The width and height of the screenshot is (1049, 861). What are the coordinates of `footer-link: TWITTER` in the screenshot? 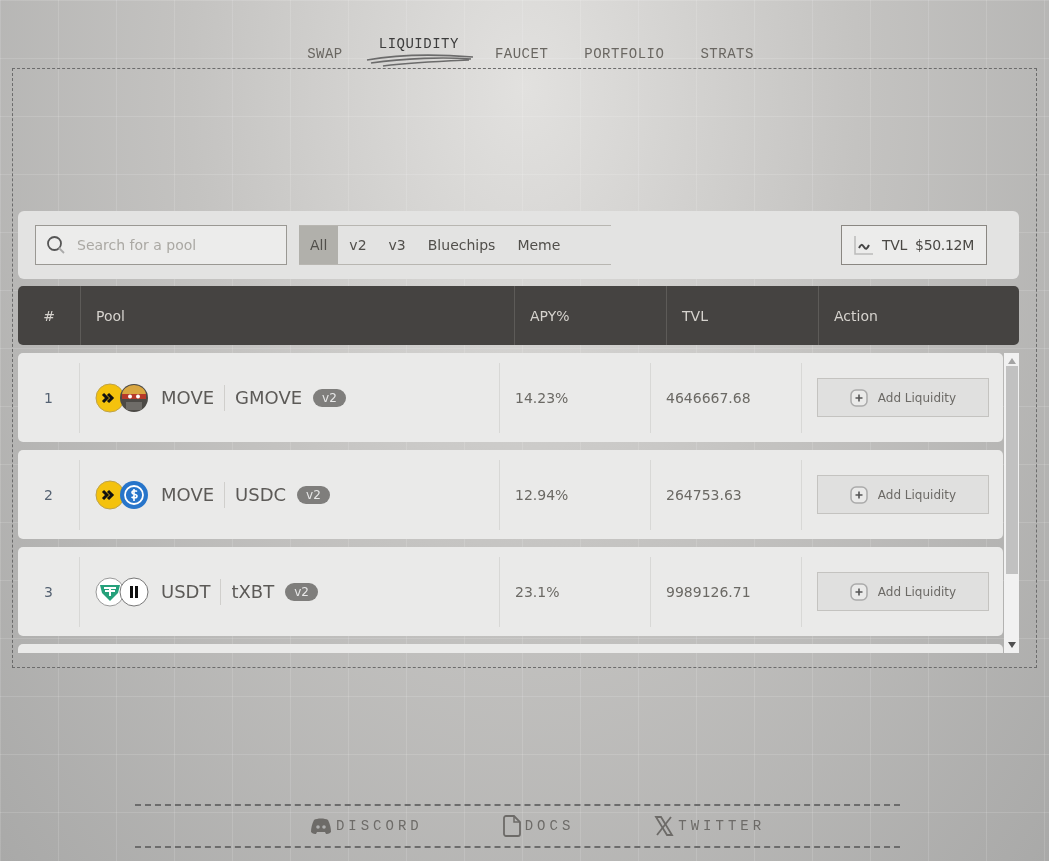 It's located at (710, 826).